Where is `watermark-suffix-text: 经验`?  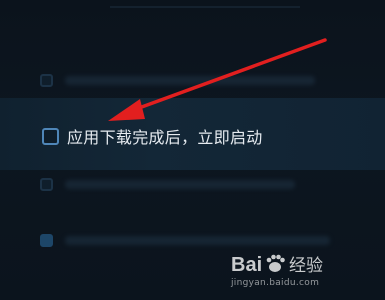 watermark-suffix-text: 经验 is located at coordinates (306, 266).